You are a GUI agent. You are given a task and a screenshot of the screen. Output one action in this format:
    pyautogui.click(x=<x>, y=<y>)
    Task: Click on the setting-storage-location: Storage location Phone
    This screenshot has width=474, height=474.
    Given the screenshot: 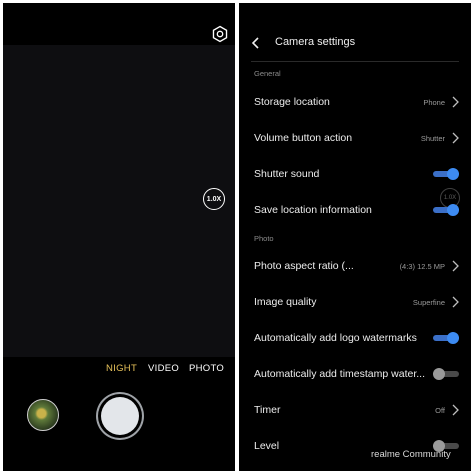 What is the action you would take?
    pyautogui.click(x=355, y=102)
    